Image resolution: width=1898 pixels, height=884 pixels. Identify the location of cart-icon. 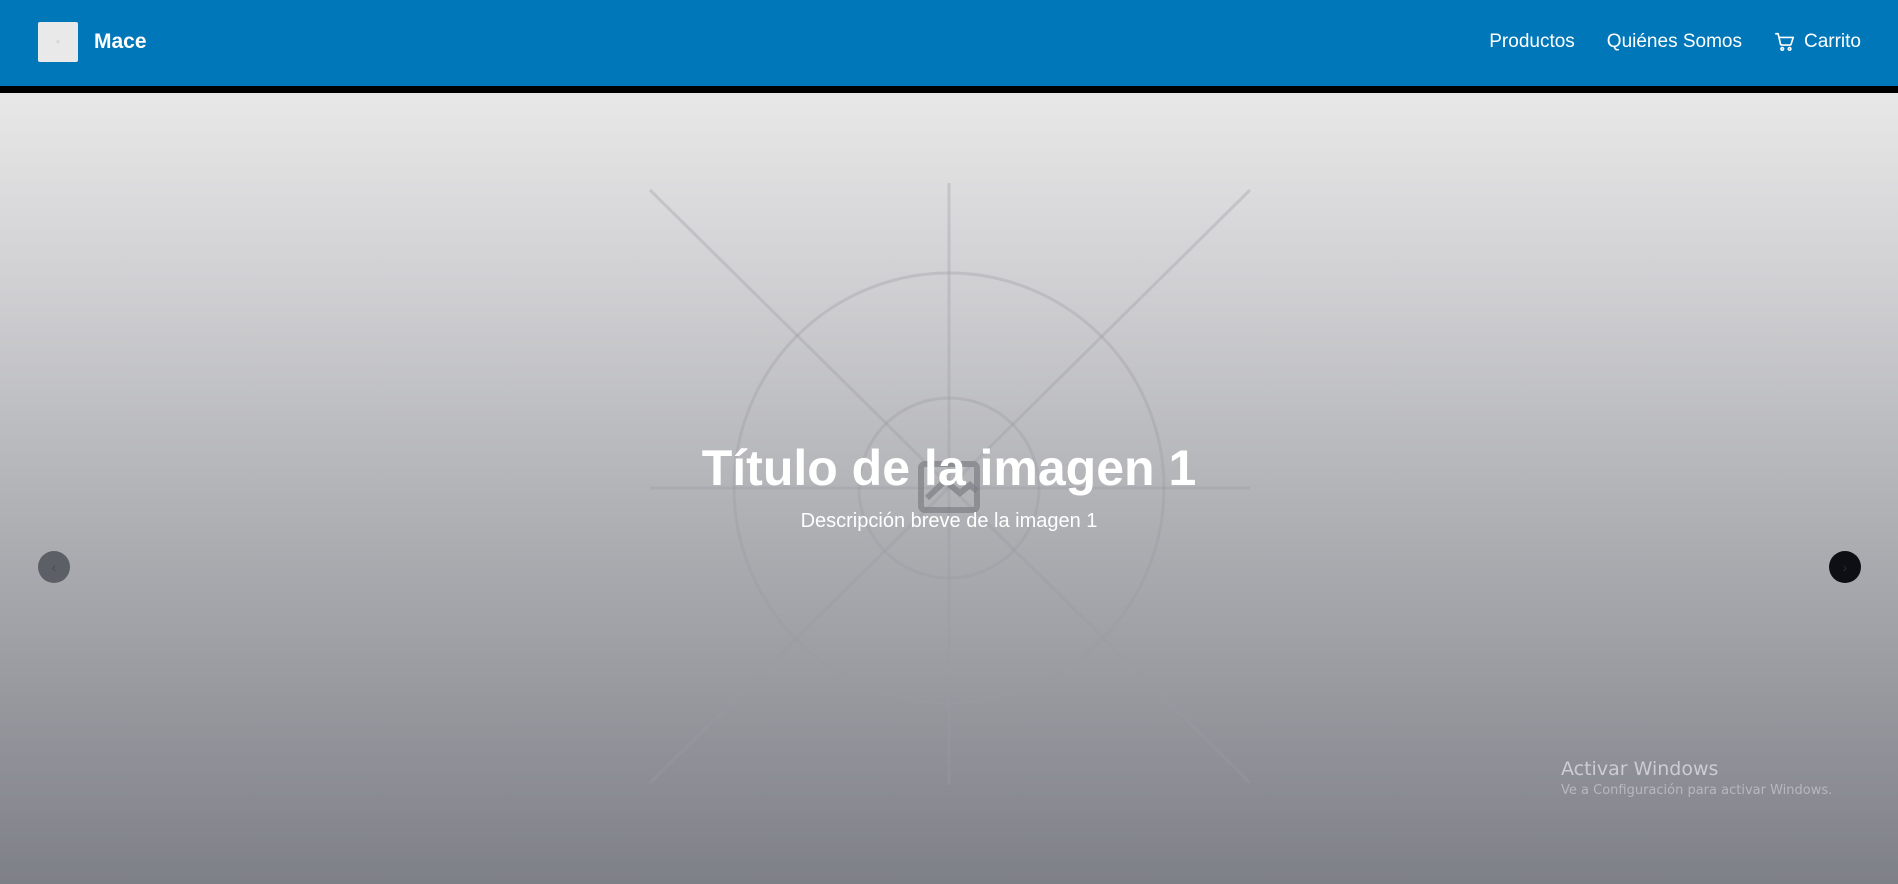
(1785, 42).